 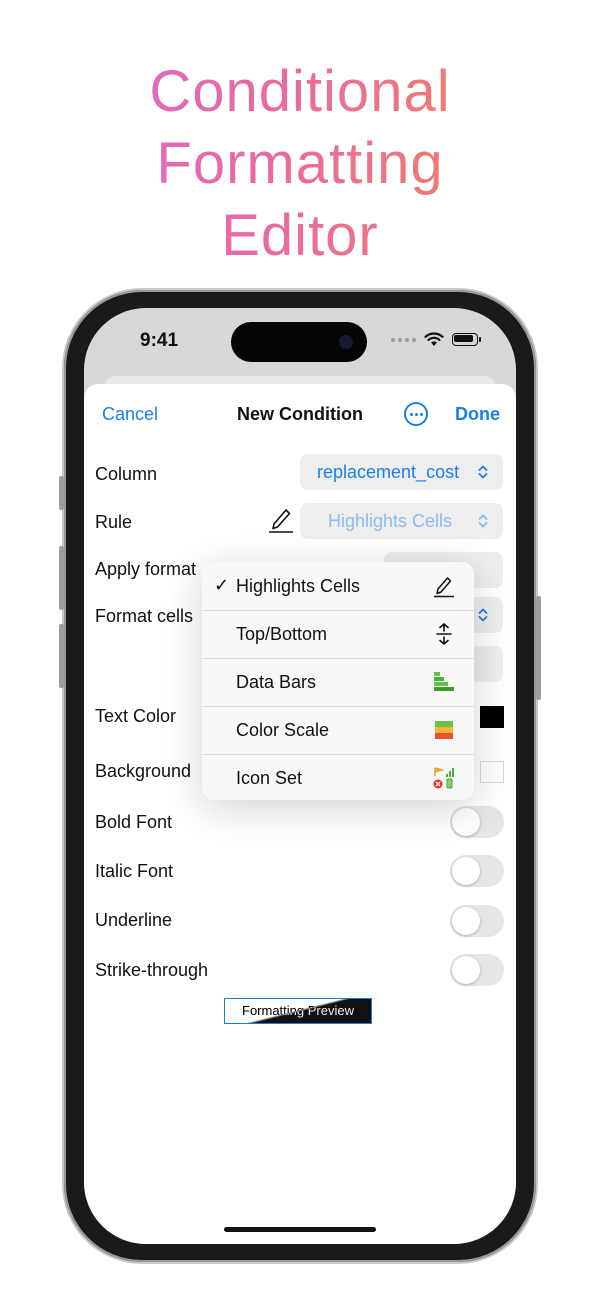 What do you see at coordinates (477, 871) in the screenshot?
I see `italic-font-toggle` at bounding box center [477, 871].